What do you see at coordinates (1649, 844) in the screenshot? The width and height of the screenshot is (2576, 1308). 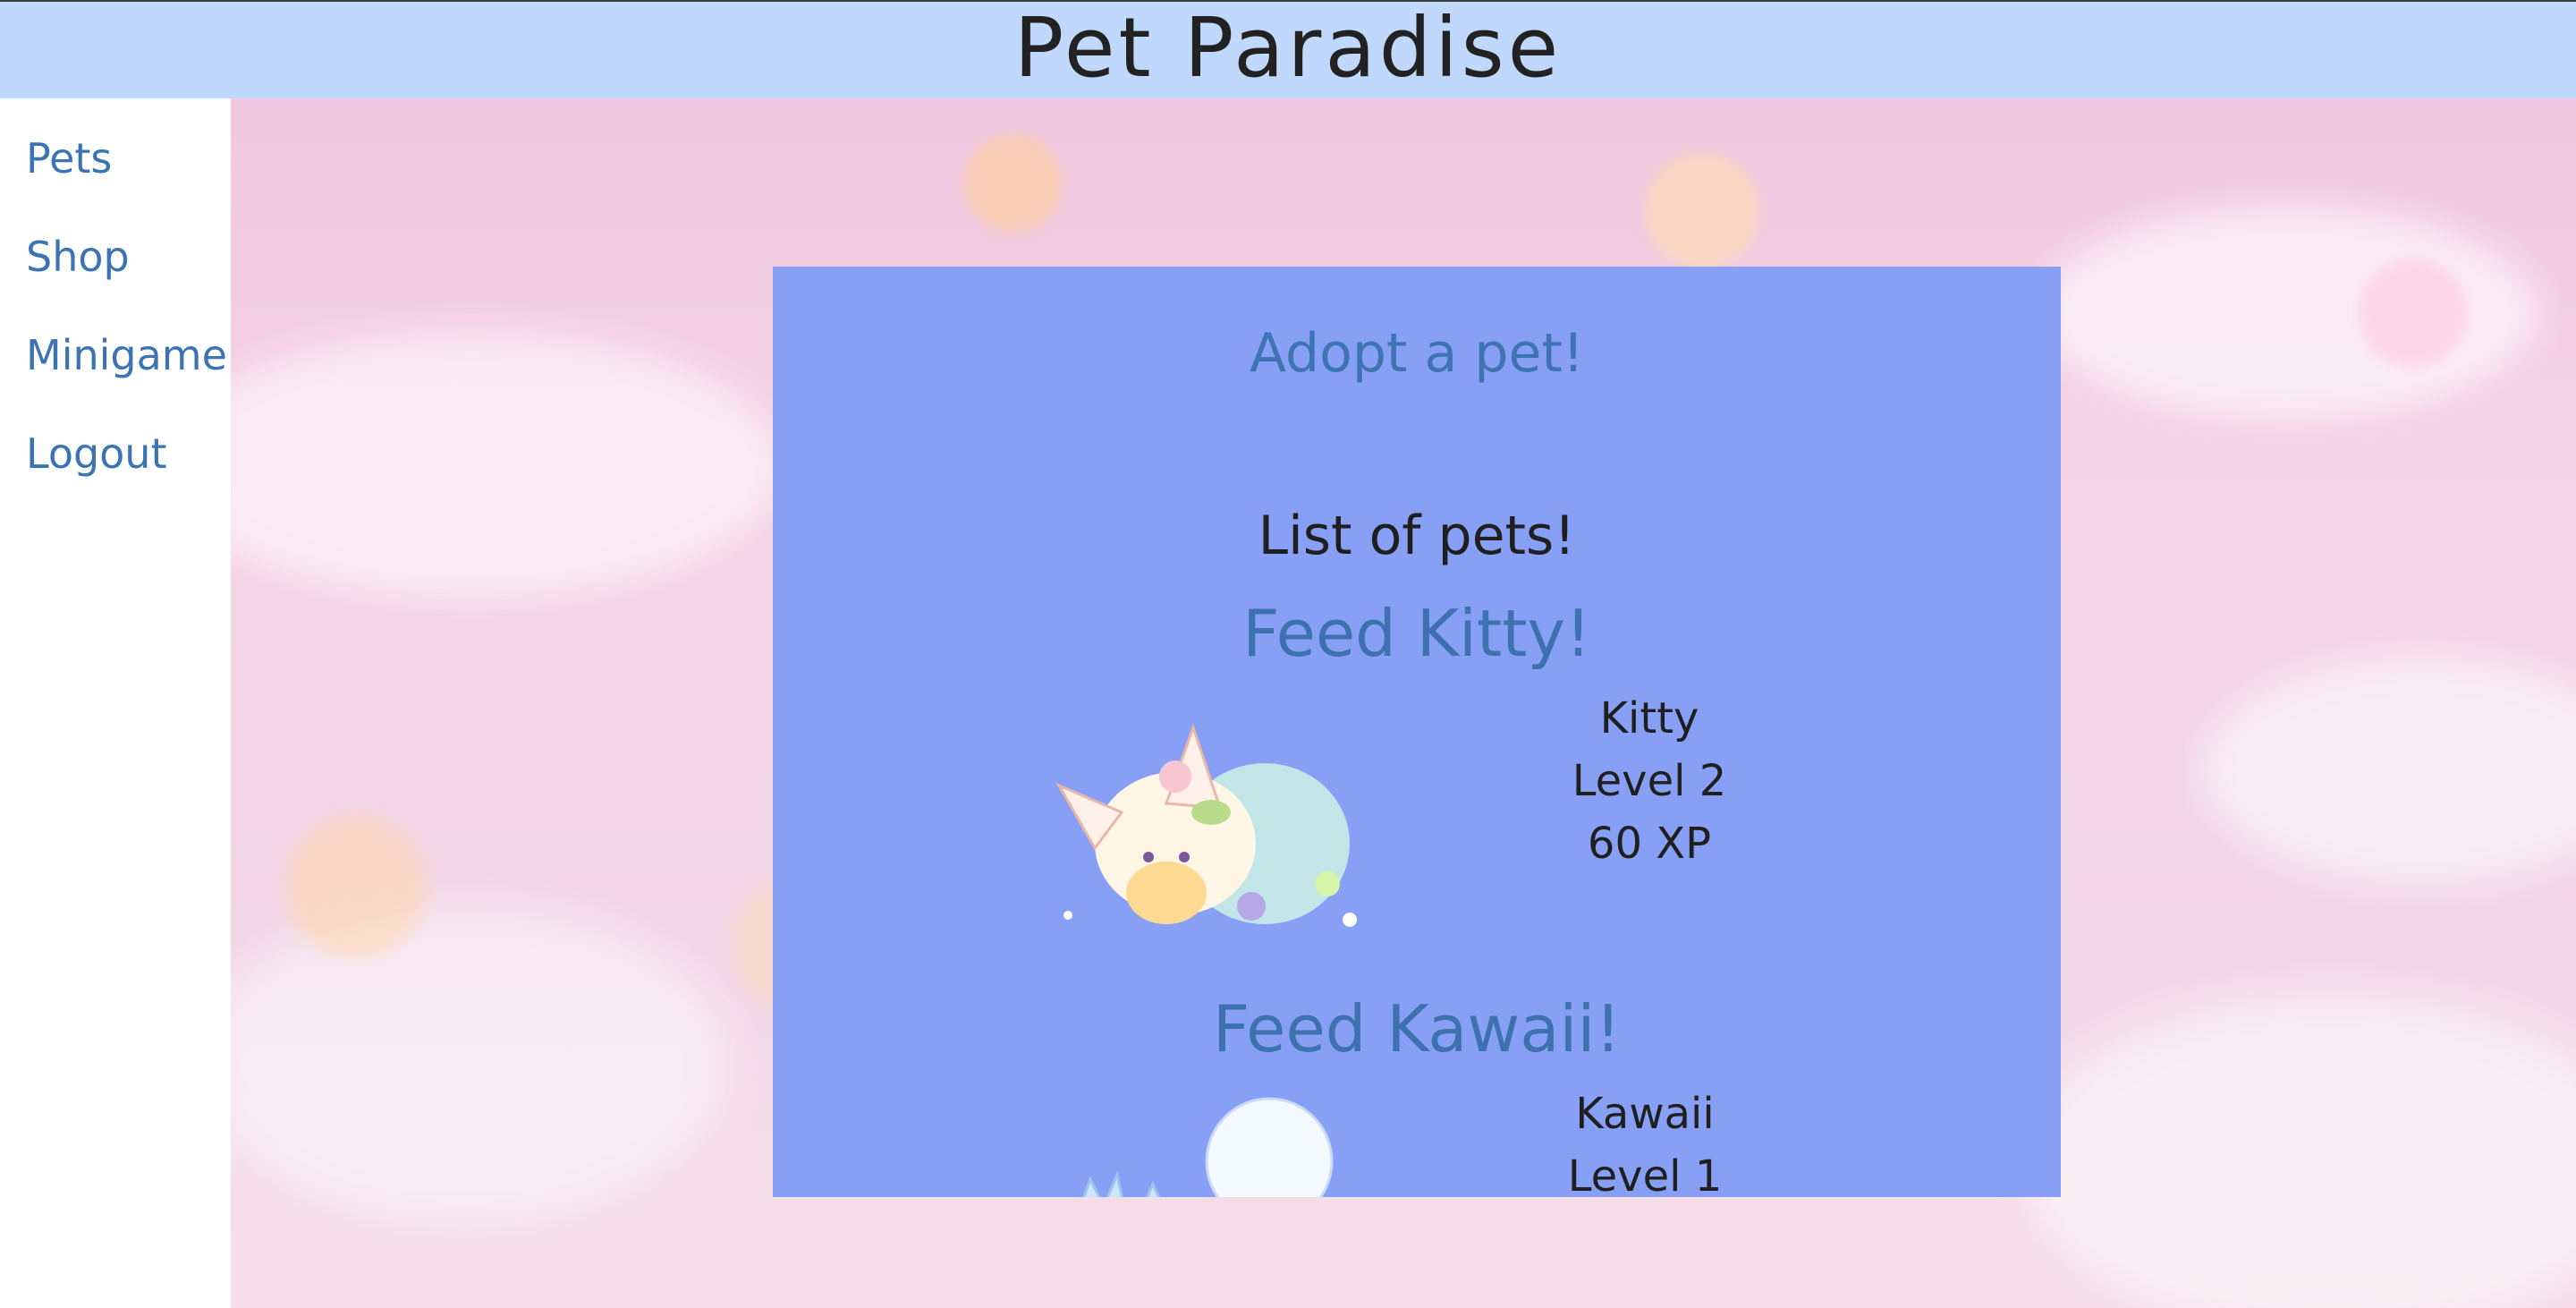 I see `pet-xp: 60 XP` at bounding box center [1649, 844].